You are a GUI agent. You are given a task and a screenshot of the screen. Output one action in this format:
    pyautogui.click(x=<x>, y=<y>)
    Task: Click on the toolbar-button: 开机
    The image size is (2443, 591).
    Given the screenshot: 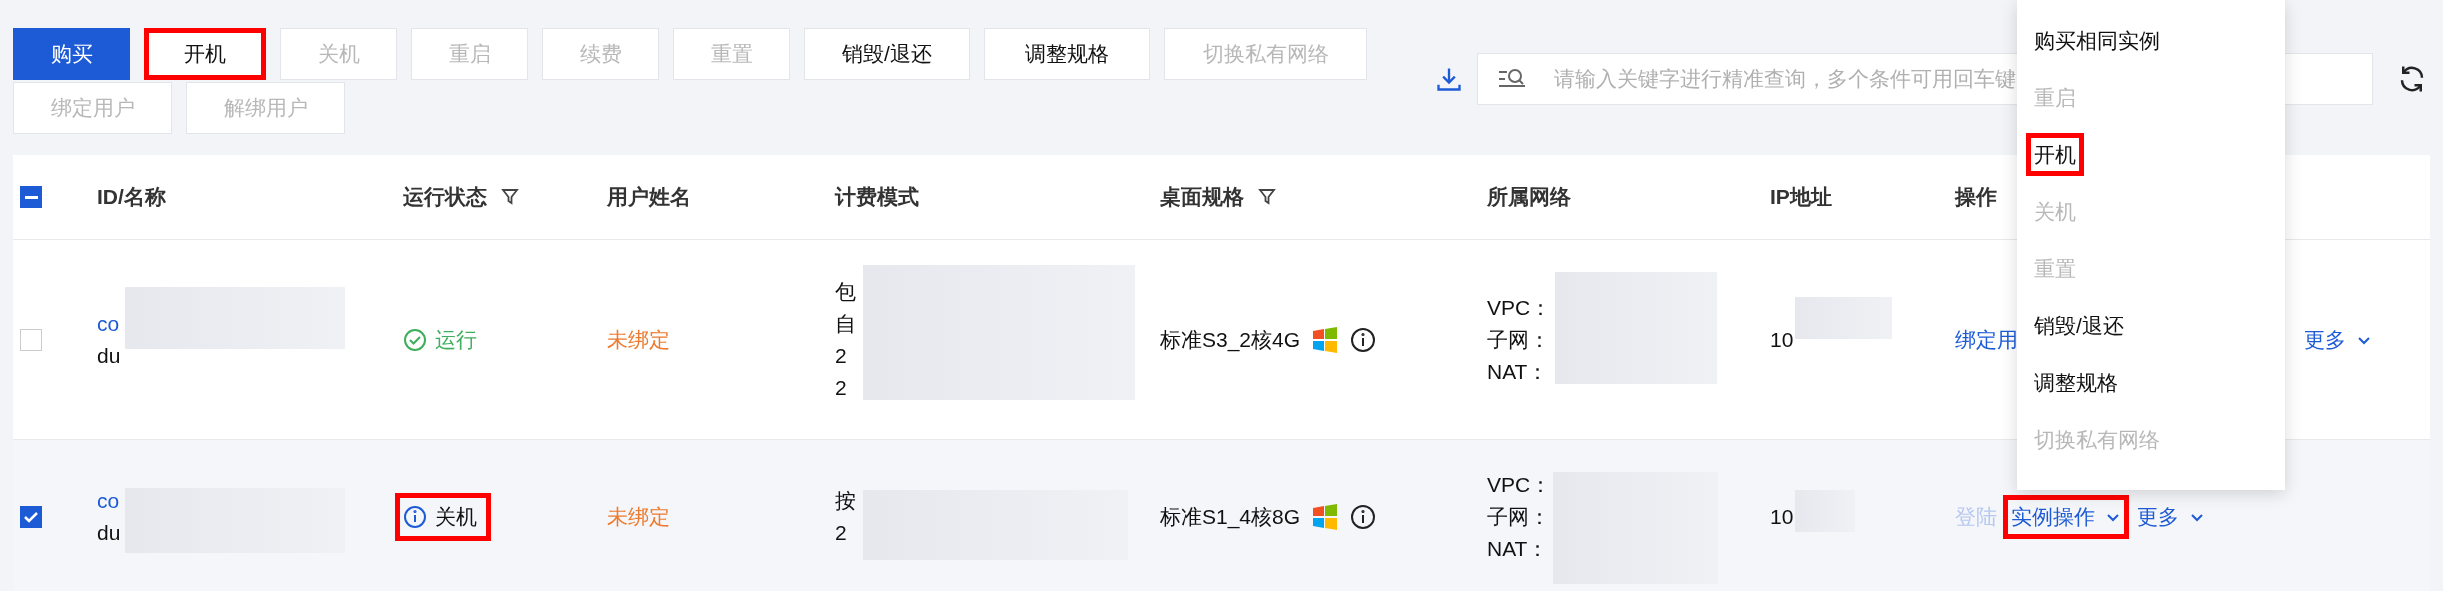 What is the action you would take?
    pyautogui.click(x=205, y=54)
    